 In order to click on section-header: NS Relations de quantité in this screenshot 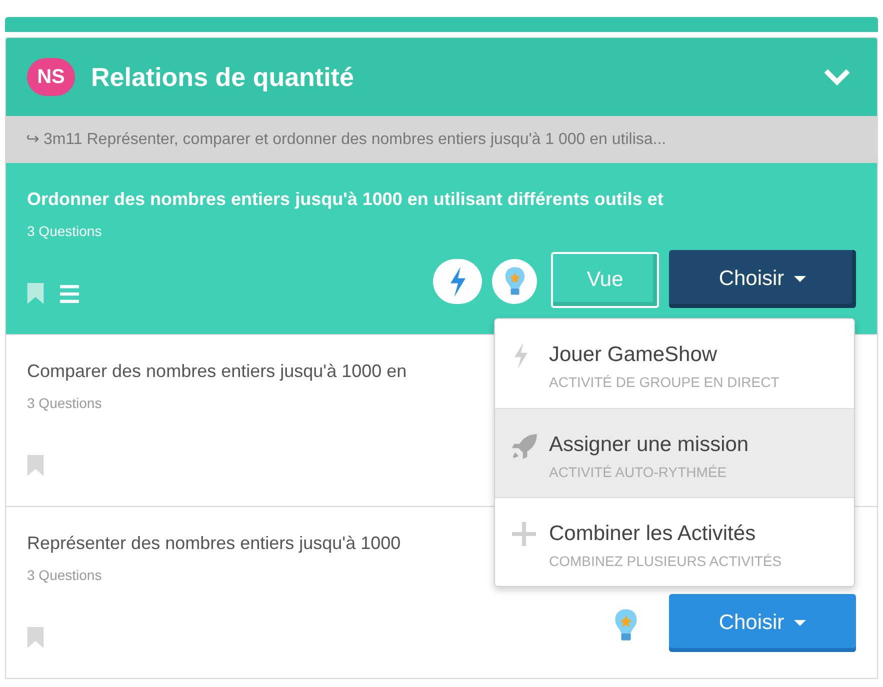, I will do `click(441, 77)`.